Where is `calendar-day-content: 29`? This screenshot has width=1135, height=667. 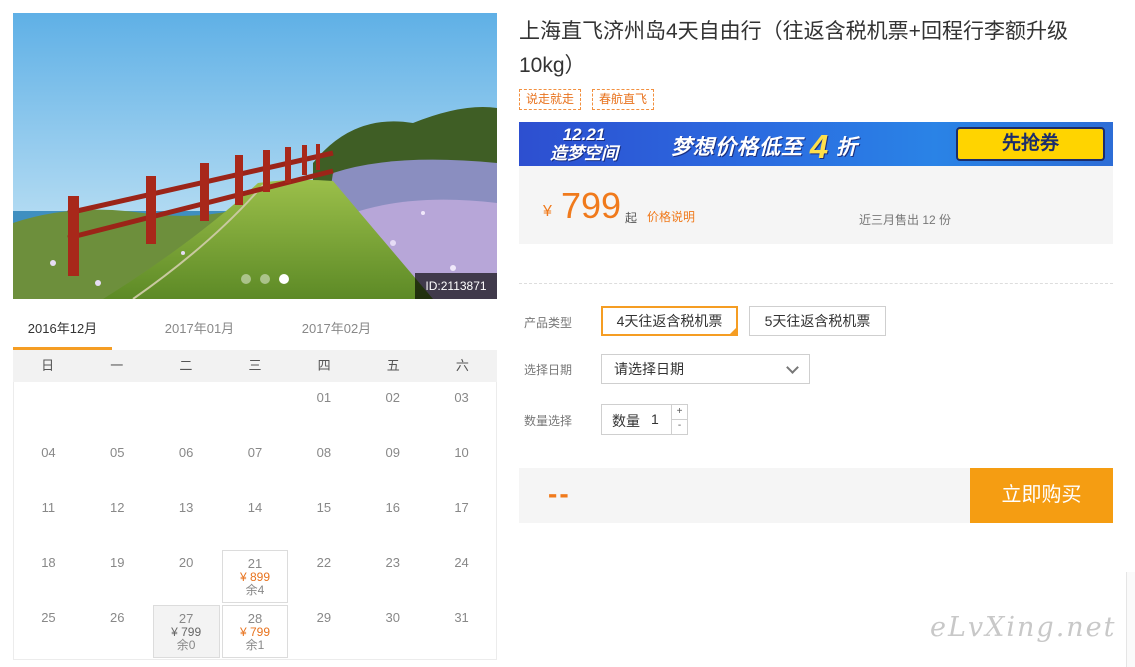 calendar-day-content: 29 is located at coordinates (323, 631).